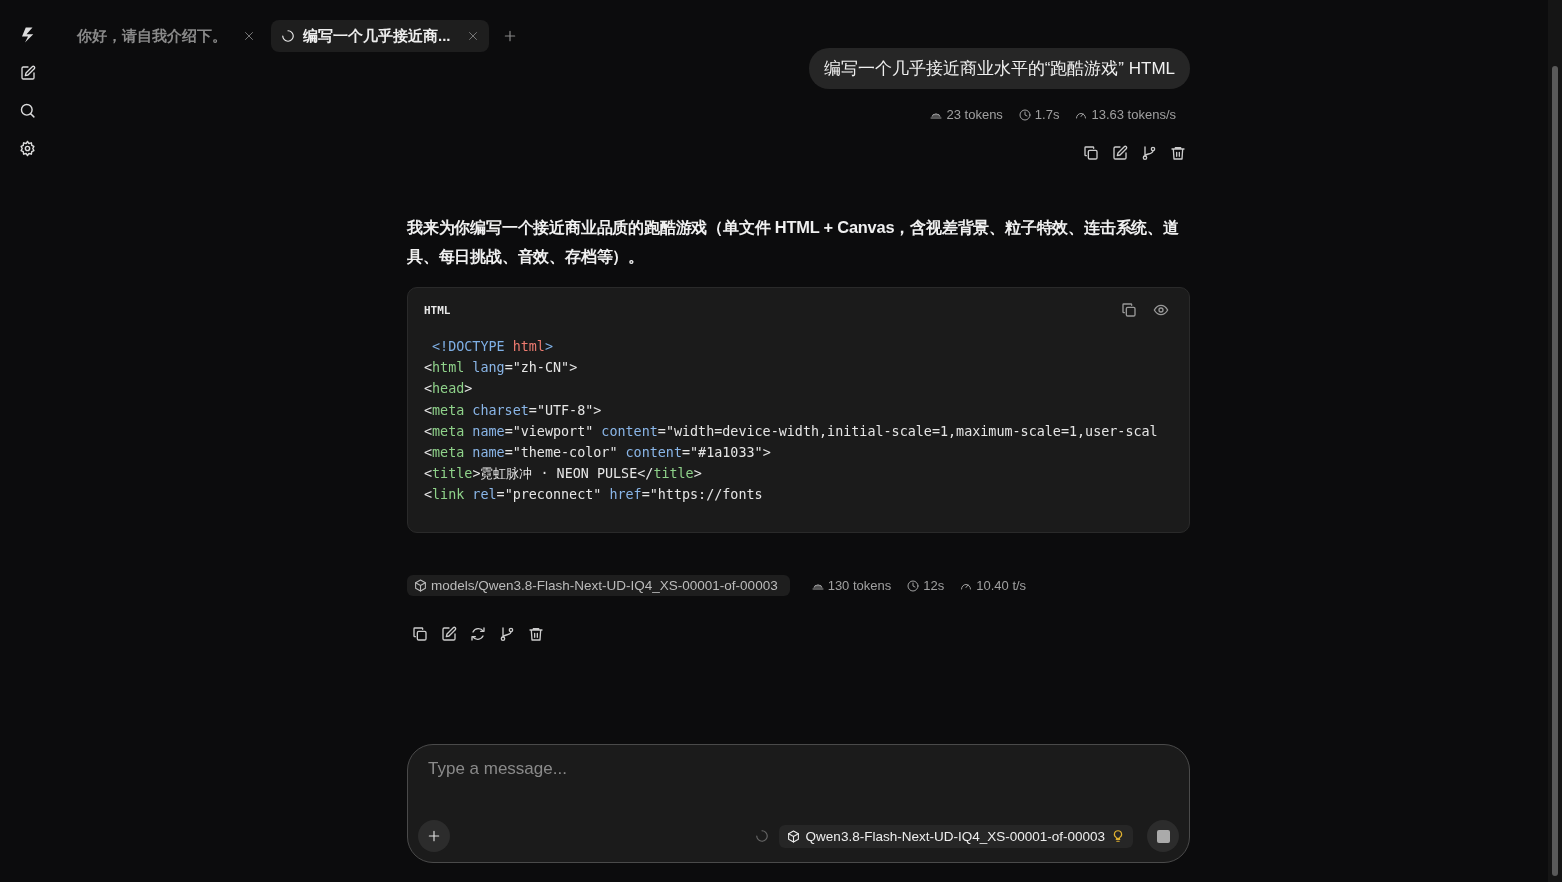  What do you see at coordinates (478, 634) in the screenshot?
I see `regenerate-button` at bounding box center [478, 634].